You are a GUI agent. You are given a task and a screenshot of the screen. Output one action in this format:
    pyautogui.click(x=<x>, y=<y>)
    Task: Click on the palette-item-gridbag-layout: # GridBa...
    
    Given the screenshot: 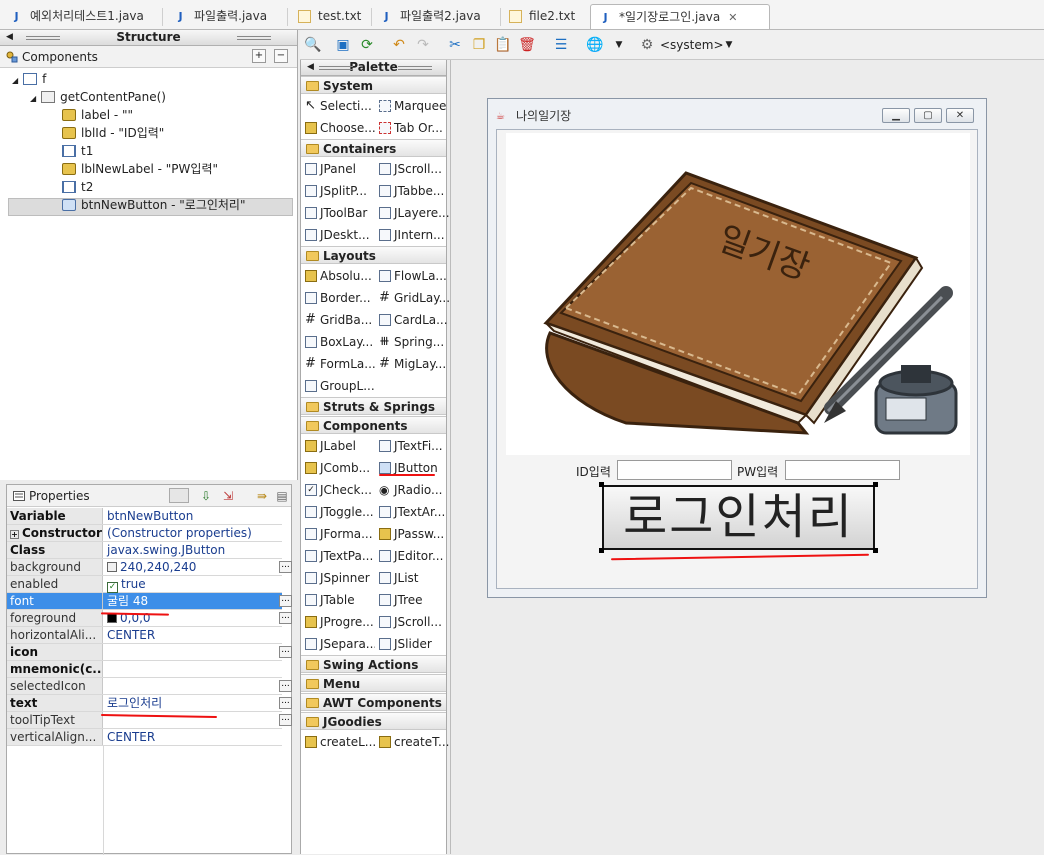 What is the action you would take?
    pyautogui.click(x=339, y=320)
    